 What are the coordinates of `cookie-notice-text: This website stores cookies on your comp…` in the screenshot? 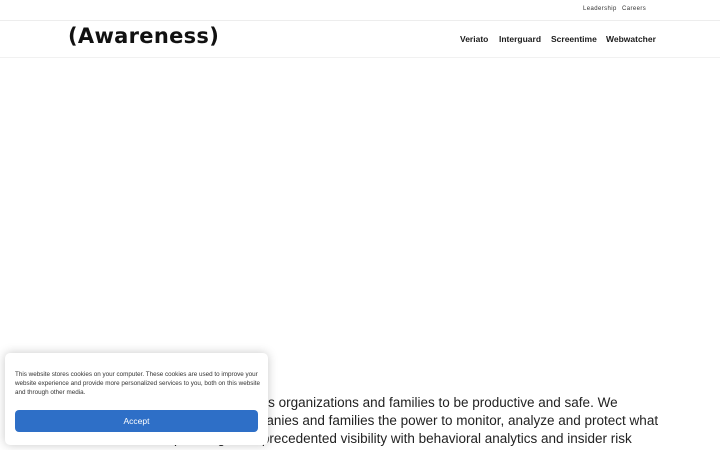 It's located at (138, 383).